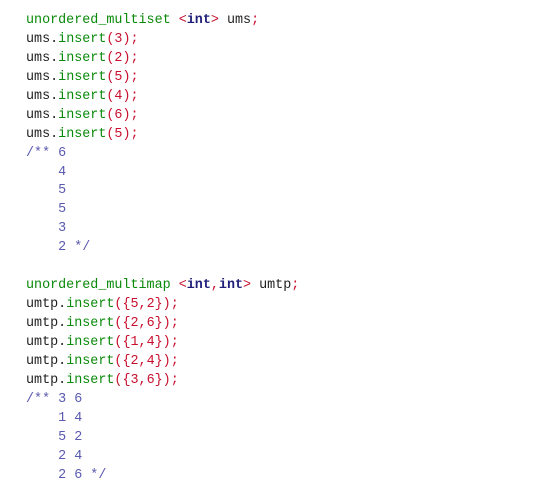 This screenshot has height=492, width=542. Describe the element at coordinates (54, 418) in the screenshot. I see `output-comment-line: 1 4` at that location.